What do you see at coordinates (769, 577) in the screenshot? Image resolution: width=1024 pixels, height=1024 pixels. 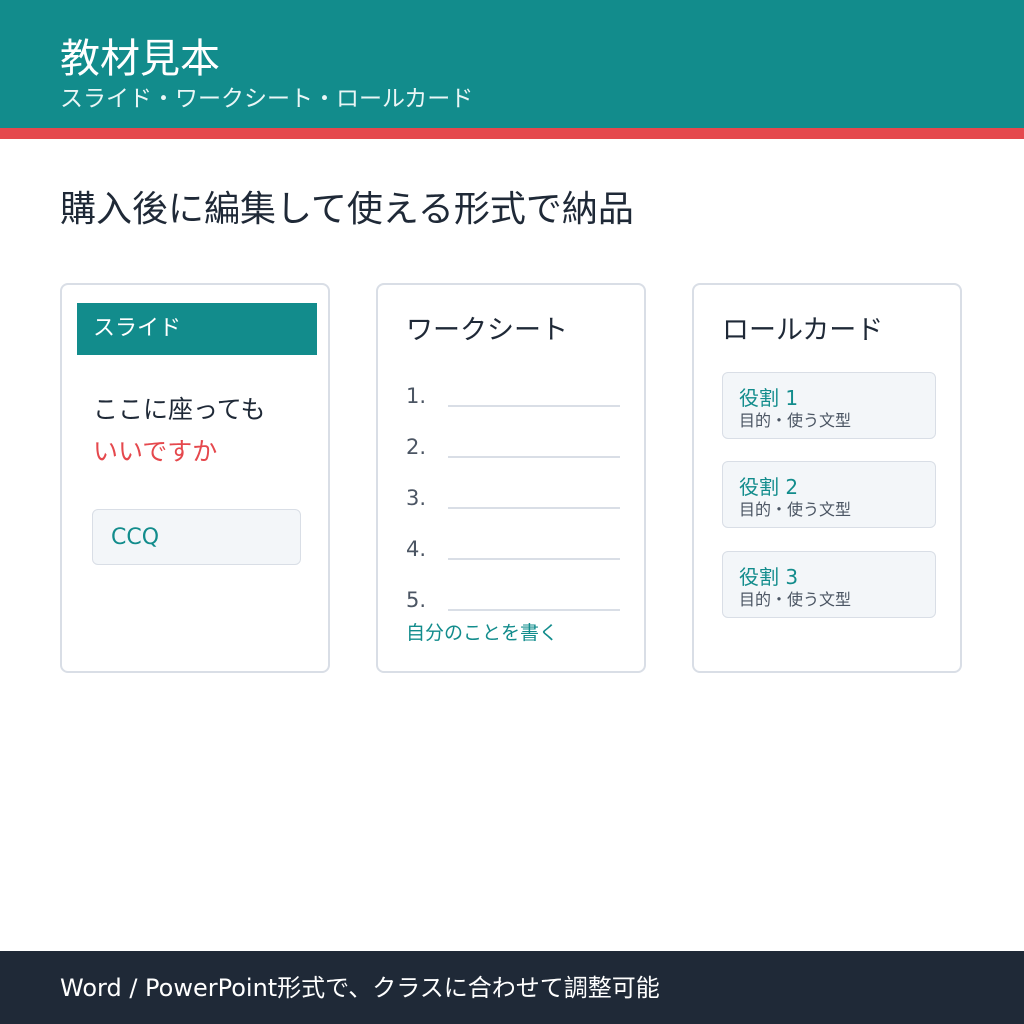 I see `role-title: 役割 3` at bounding box center [769, 577].